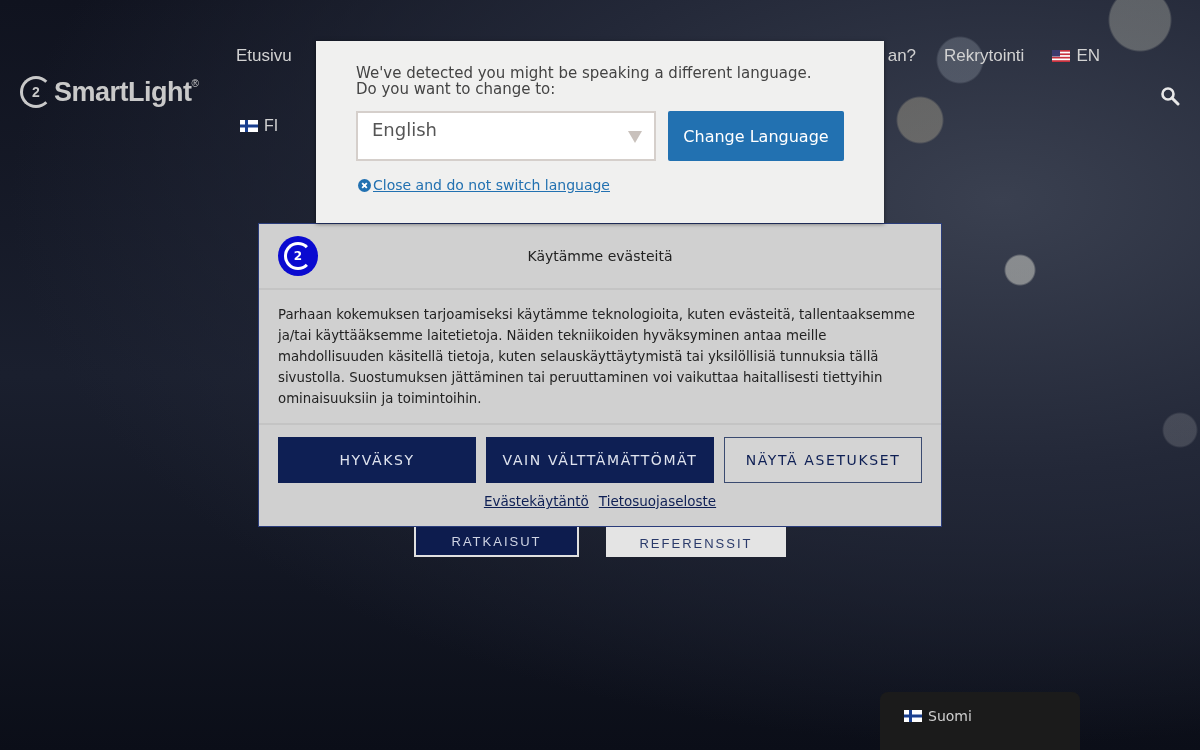  Describe the element at coordinates (298, 256) in the screenshot. I see `brand-logo: 2` at that location.